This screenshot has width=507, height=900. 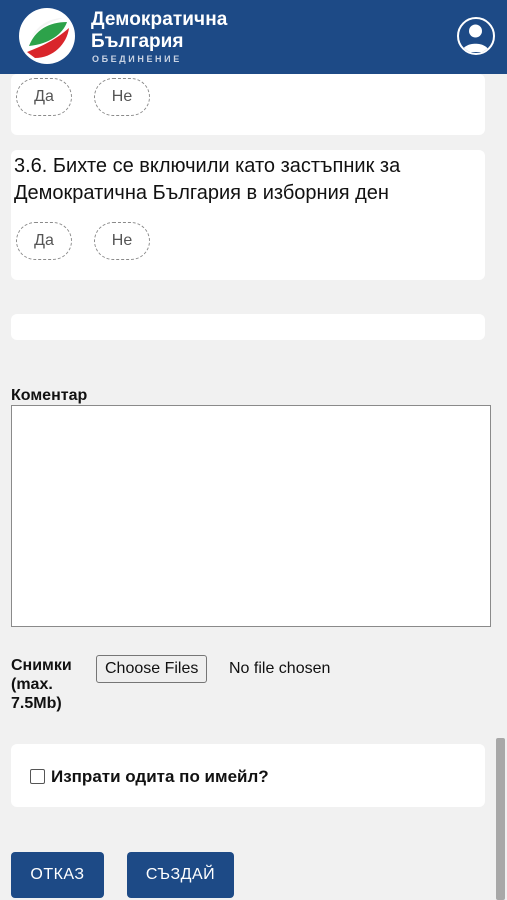 I want to click on user-avatar-icon, so click(x=476, y=36).